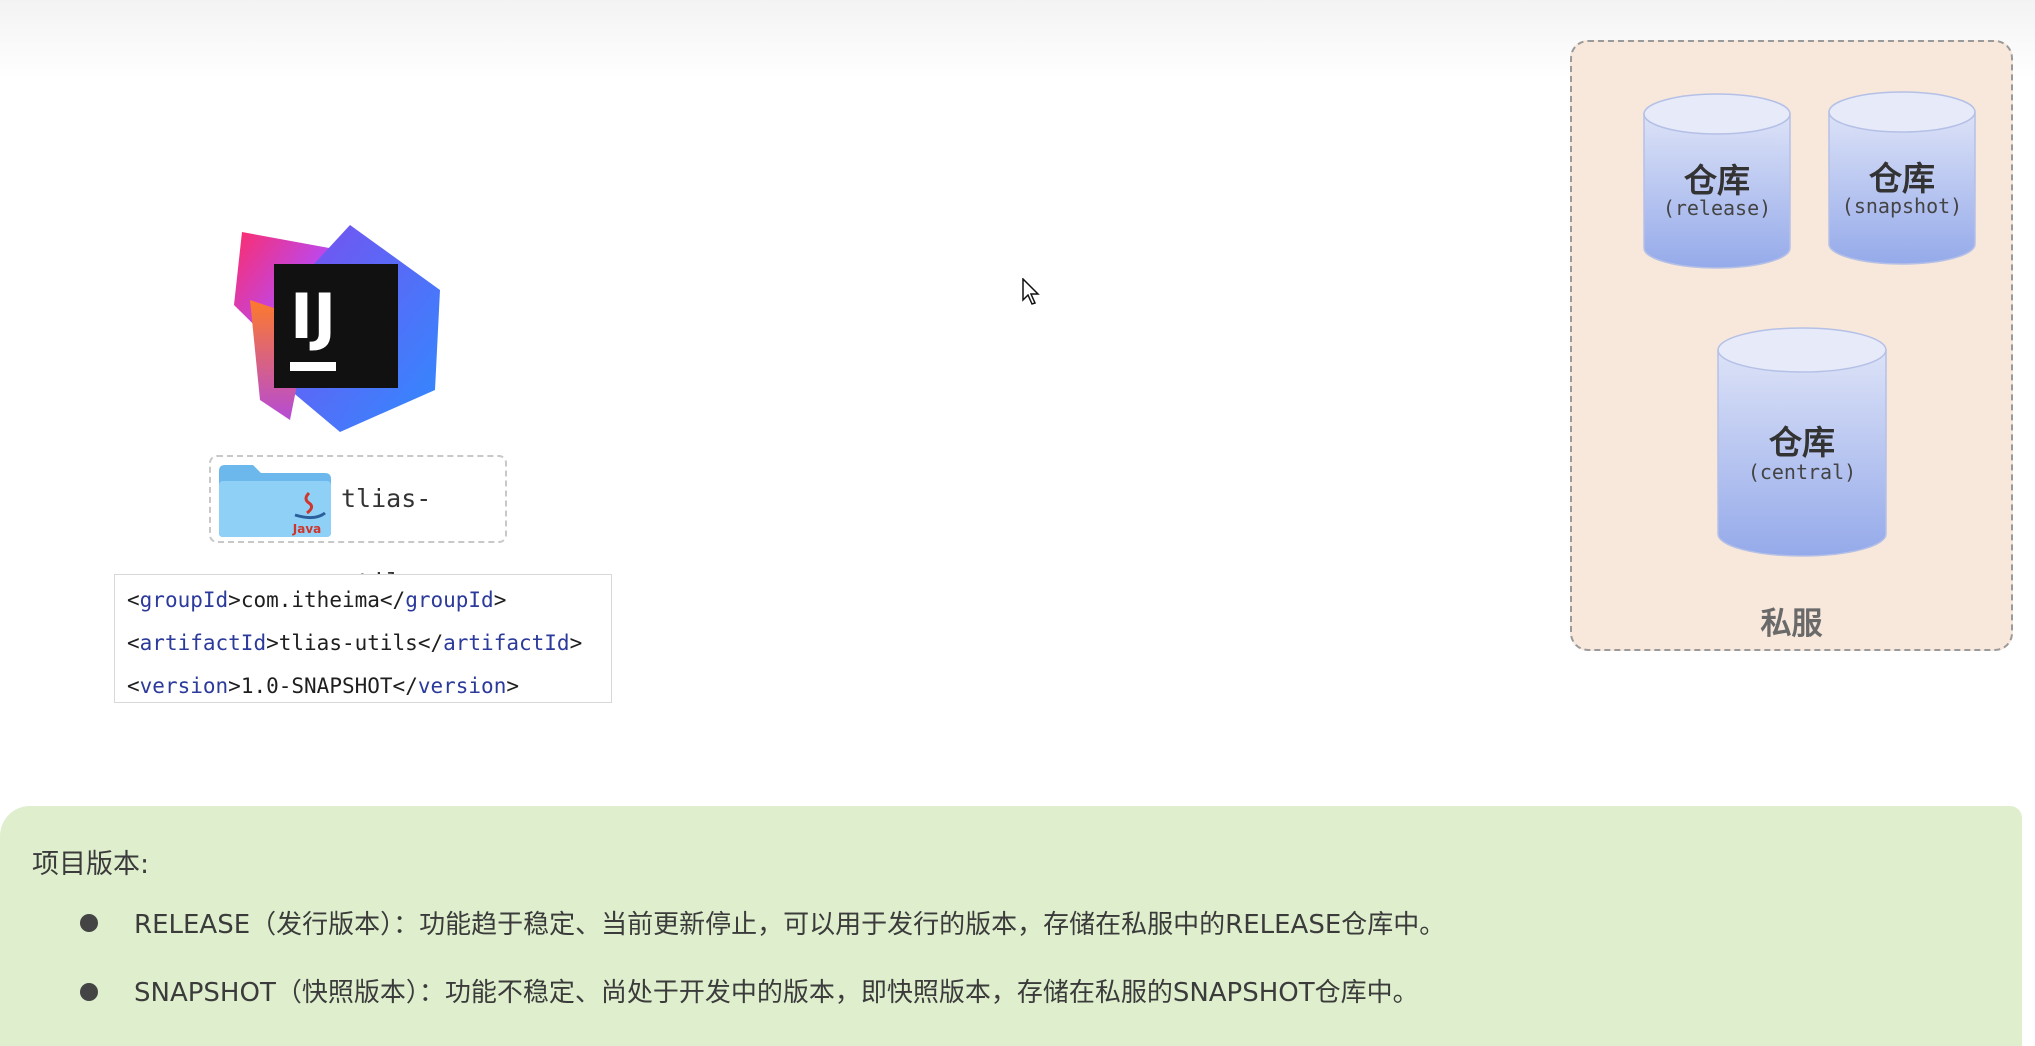 The height and width of the screenshot is (1046, 2035). Describe the element at coordinates (91, 864) in the screenshot. I see `note-title: 项目版本:` at that location.